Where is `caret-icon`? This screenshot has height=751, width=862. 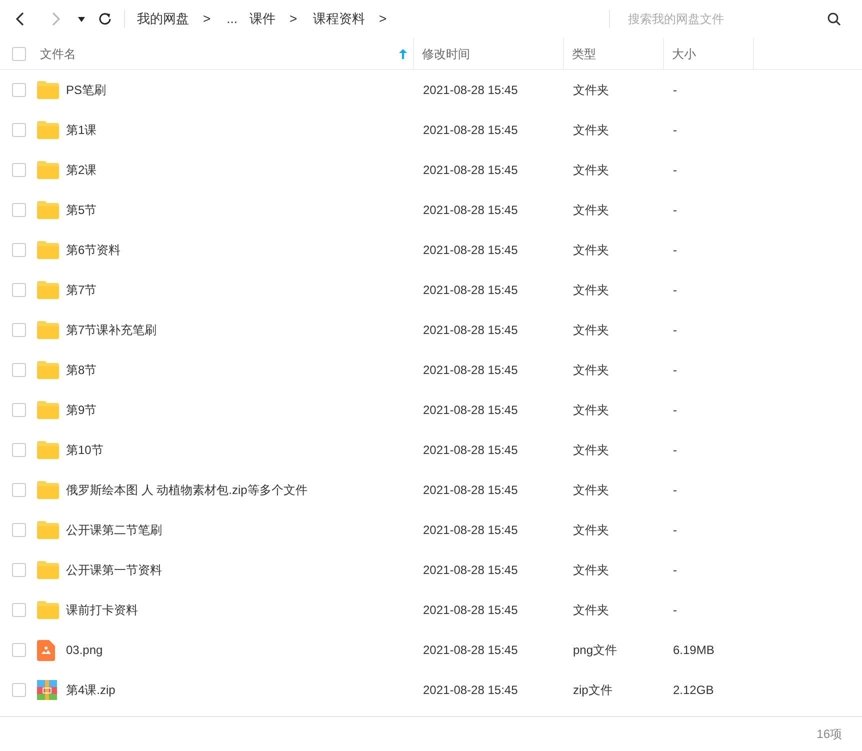
caret-icon is located at coordinates (81, 19).